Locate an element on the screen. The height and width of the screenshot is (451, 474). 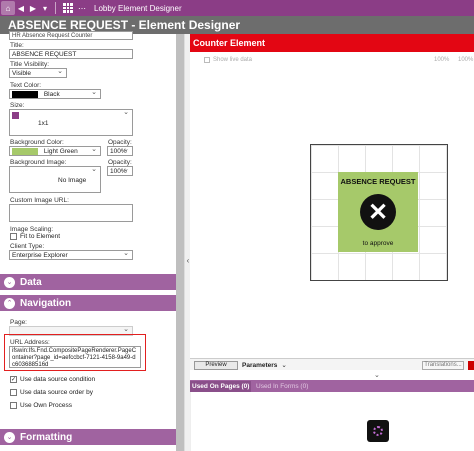
collapse-icon: ⌃ is located at coordinates (9, 303).